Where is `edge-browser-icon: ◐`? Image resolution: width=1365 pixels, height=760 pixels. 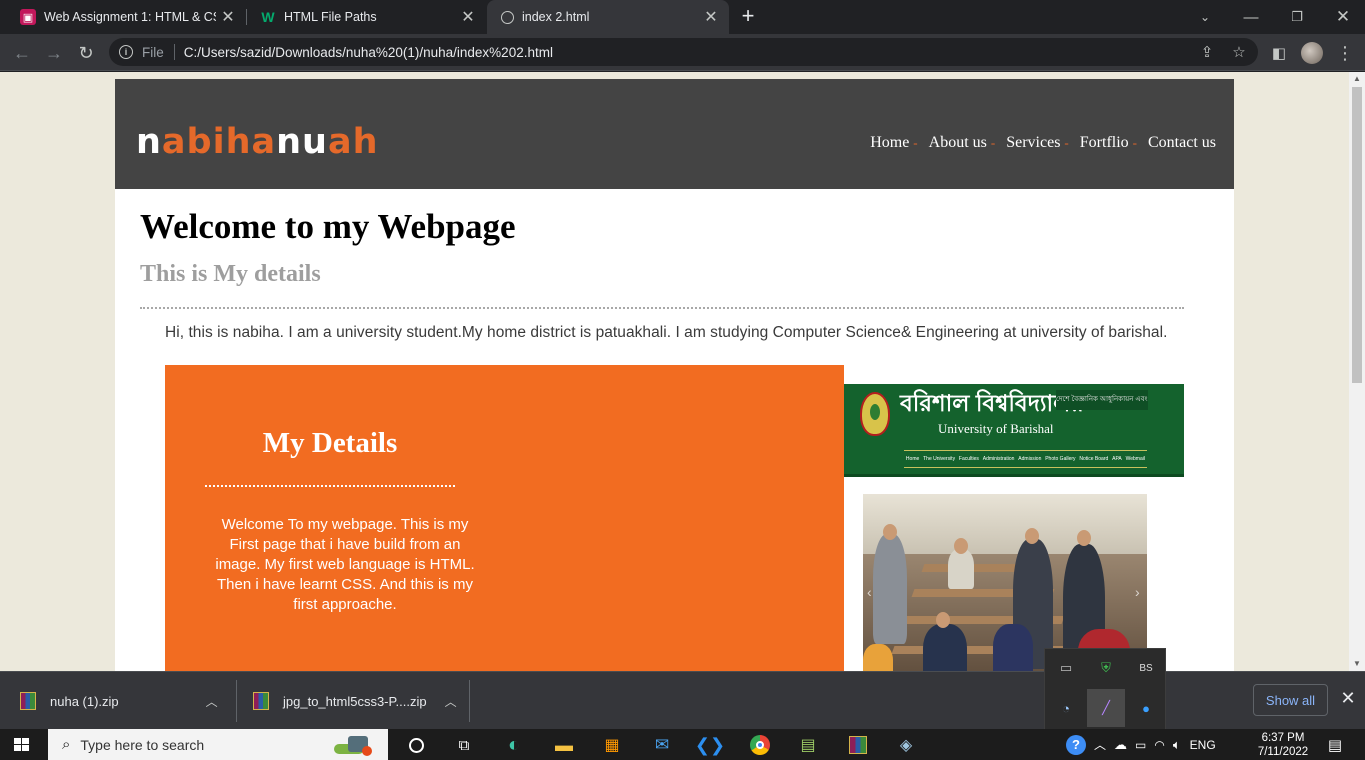
edge-browser-icon: ◐ is located at coordinates (514, 745).